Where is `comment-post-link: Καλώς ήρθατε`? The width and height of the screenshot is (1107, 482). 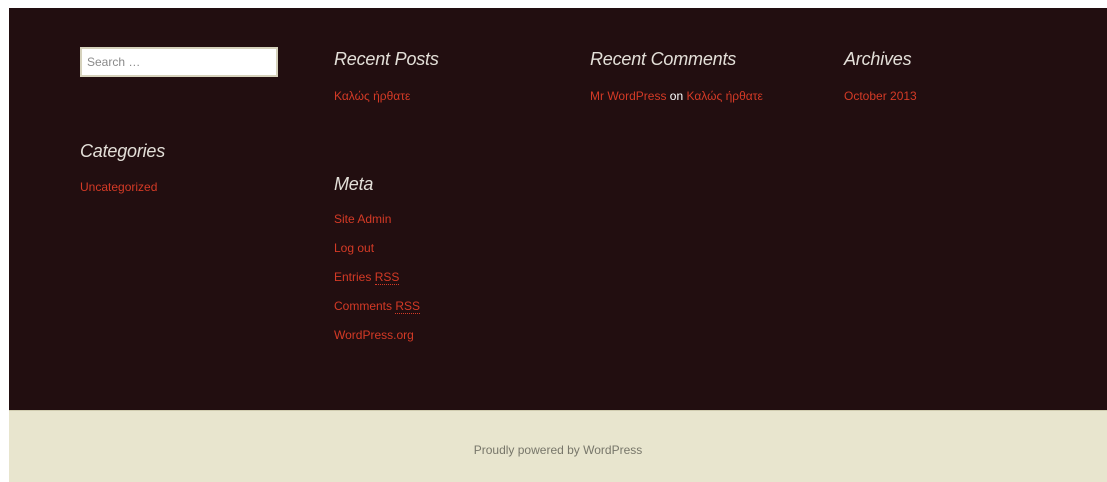
comment-post-link: Καλώς ήρθατε is located at coordinates (725, 96).